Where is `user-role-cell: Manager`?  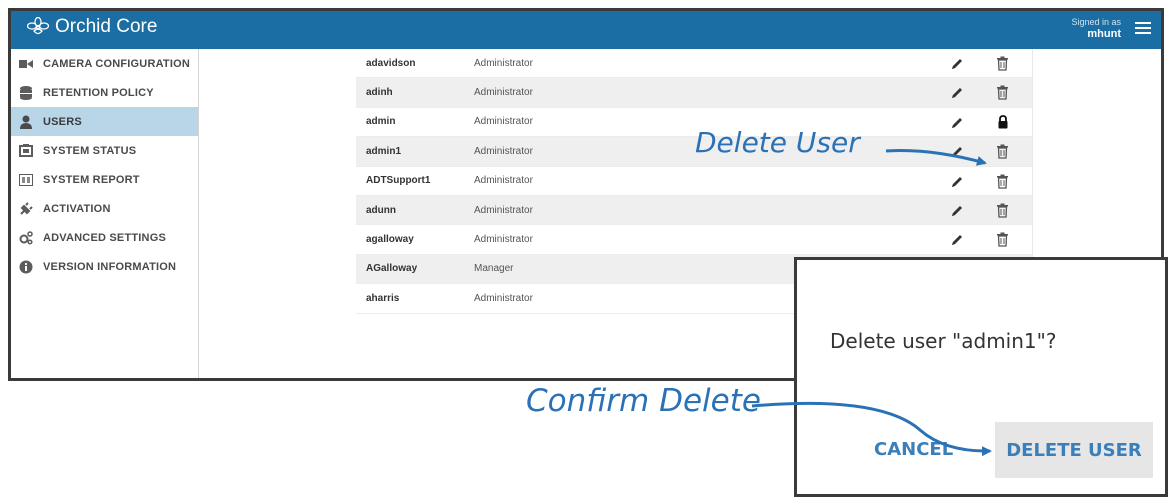 user-role-cell: Manager is located at coordinates (494, 269).